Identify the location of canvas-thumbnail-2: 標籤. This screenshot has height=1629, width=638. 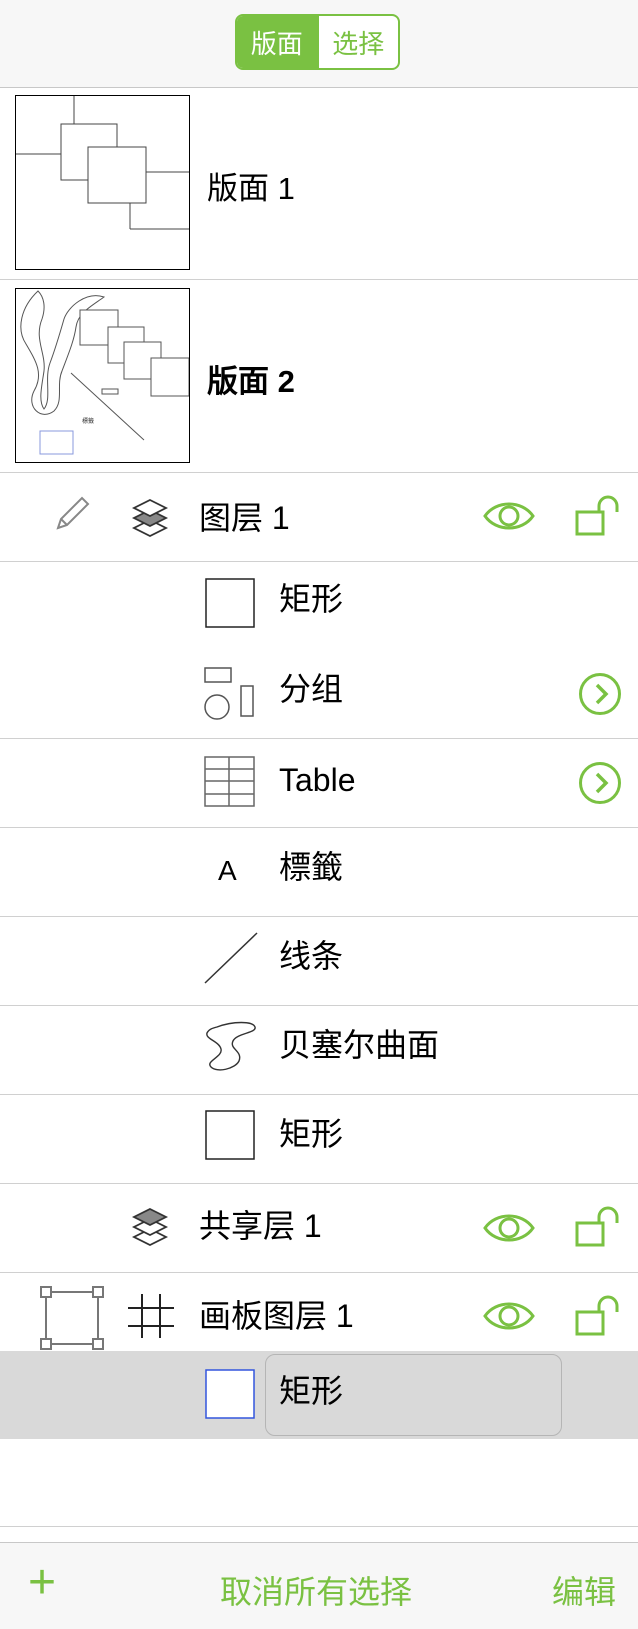
(102, 375).